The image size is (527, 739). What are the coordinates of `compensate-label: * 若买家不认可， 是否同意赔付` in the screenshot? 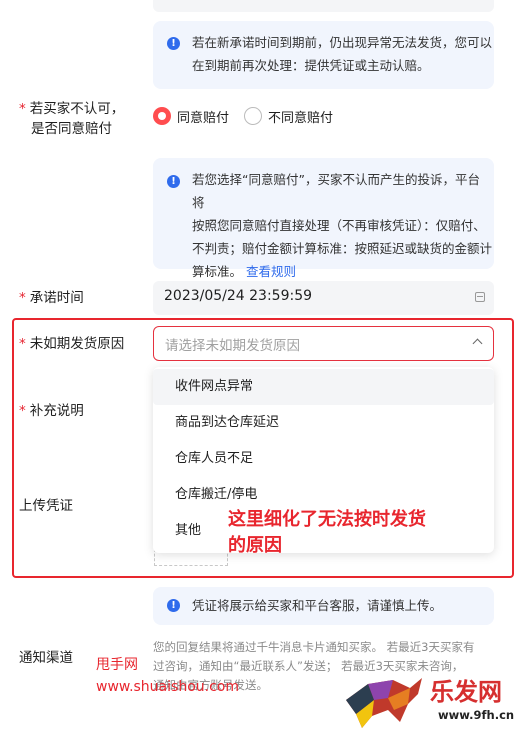 It's located at (72, 119).